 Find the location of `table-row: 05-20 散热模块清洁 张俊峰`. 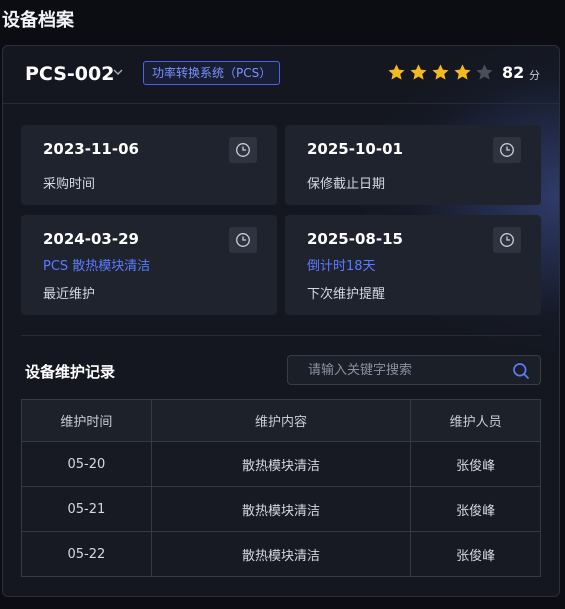

table-row: 05-20 散热模块清洁 张俊峰 is located at coordinates (281, 464).